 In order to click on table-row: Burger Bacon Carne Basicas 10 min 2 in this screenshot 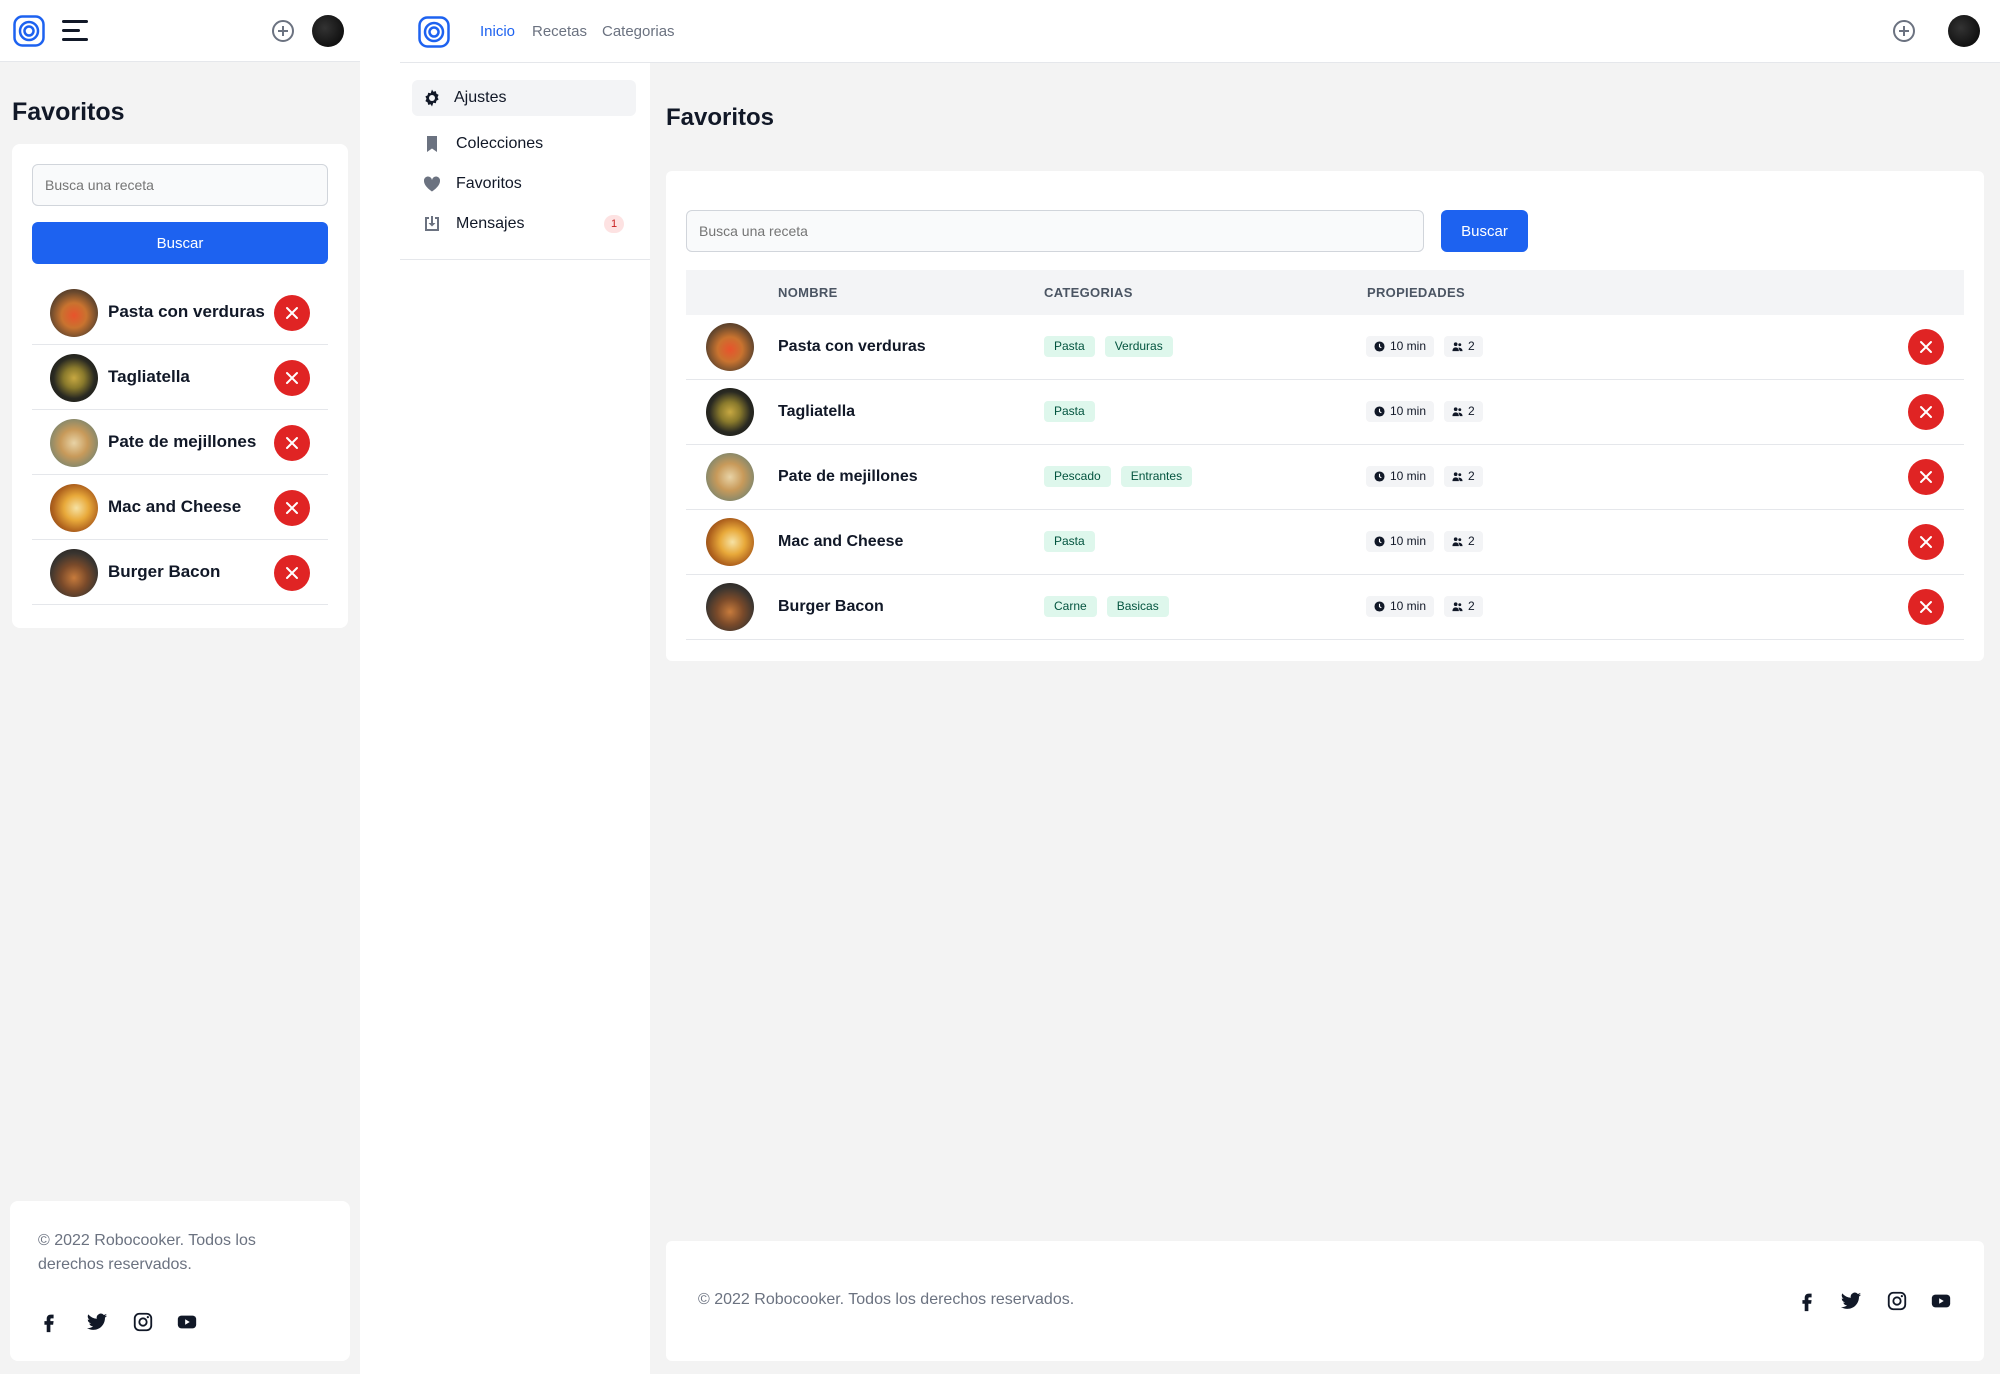, I will do `click(1325, 607)`.